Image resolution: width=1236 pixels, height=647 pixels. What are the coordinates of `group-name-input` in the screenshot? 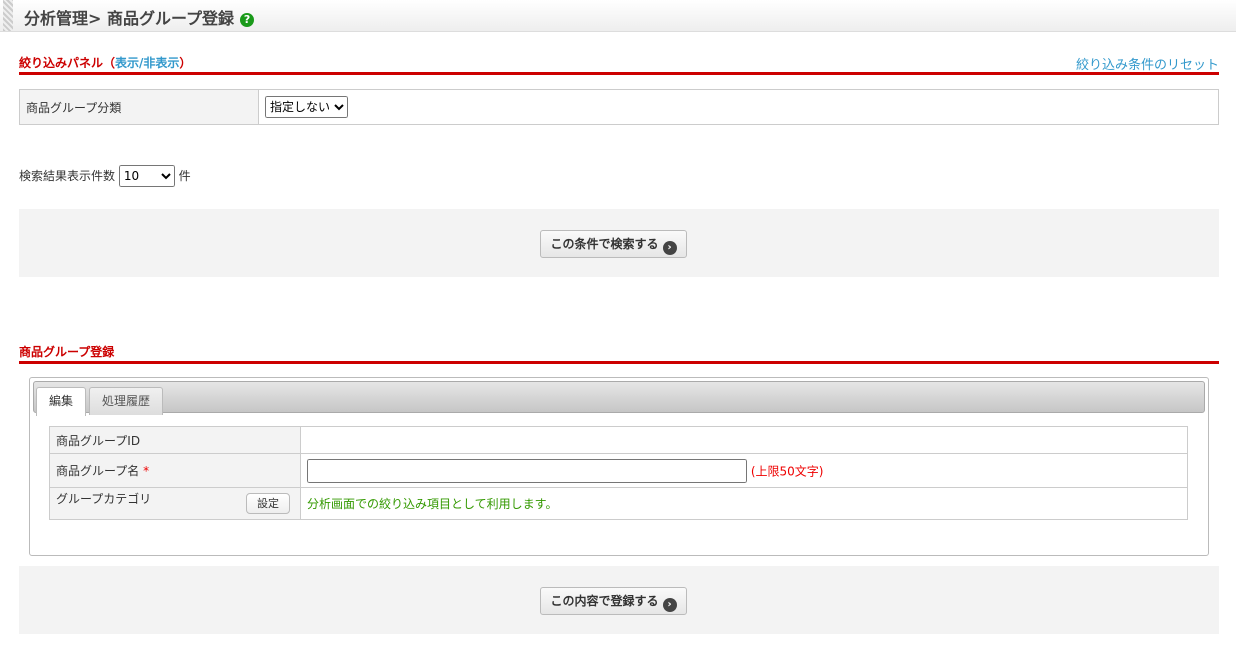 It's located at (527, 470).